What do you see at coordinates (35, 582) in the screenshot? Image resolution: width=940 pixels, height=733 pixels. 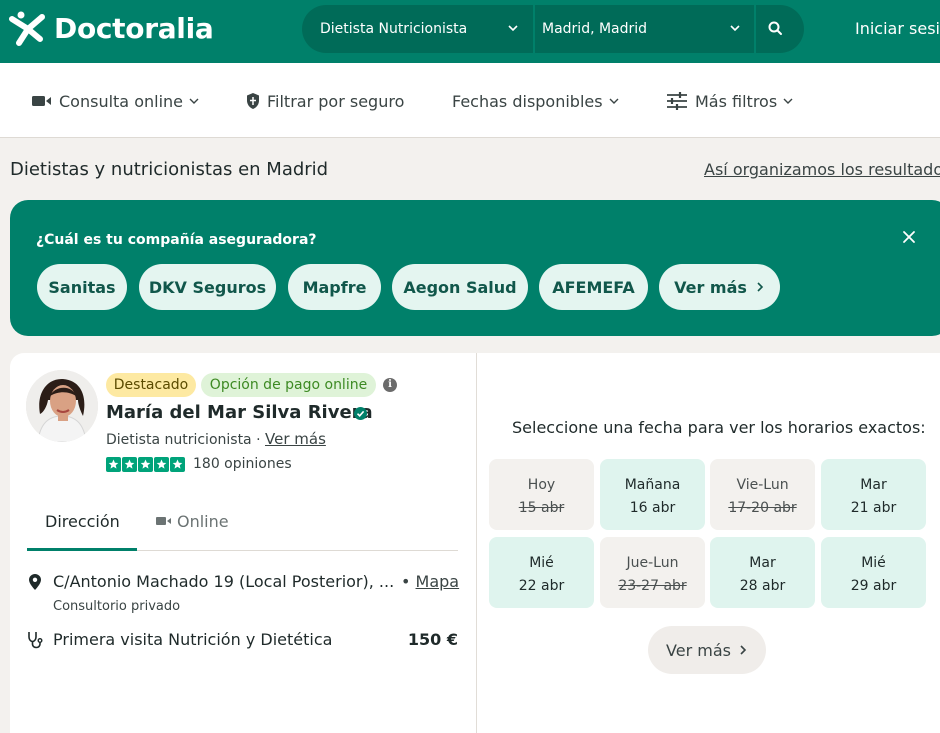 I see `map-pin-icon` at bounding box center [35, 582].